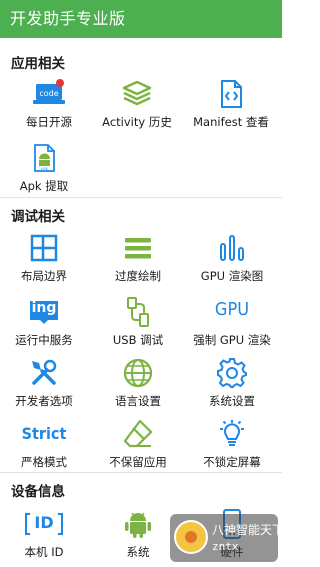 This screenshot has height=567, width=320. What do you see at coordinates (232, 340) in the screenshot?
I see `tile-label: 强制 GPU 渲染` at bounding box center [232, 340].